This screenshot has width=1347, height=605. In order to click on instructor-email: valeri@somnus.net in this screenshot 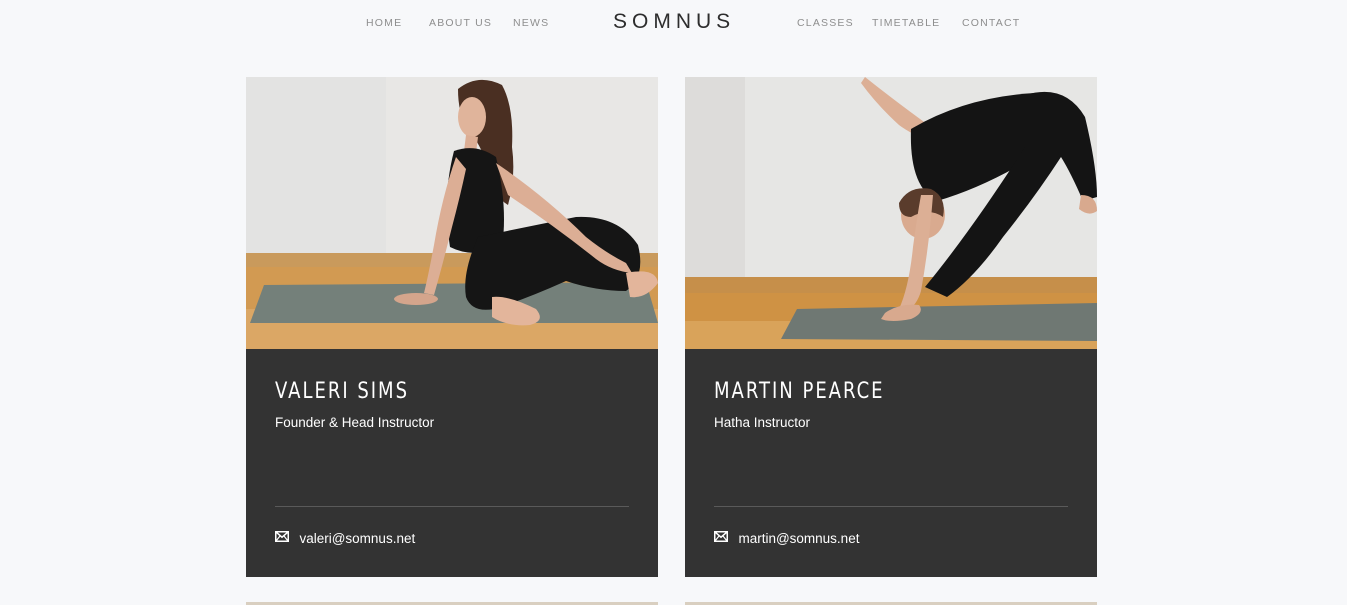, I will do `click(357, 539)`.